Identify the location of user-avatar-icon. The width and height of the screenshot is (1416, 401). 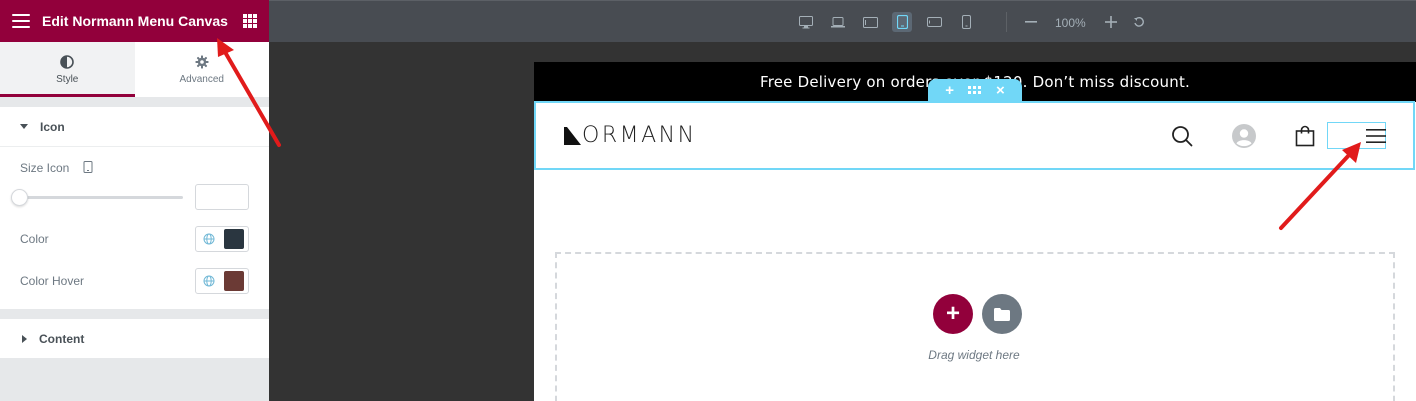
(1244, 136).